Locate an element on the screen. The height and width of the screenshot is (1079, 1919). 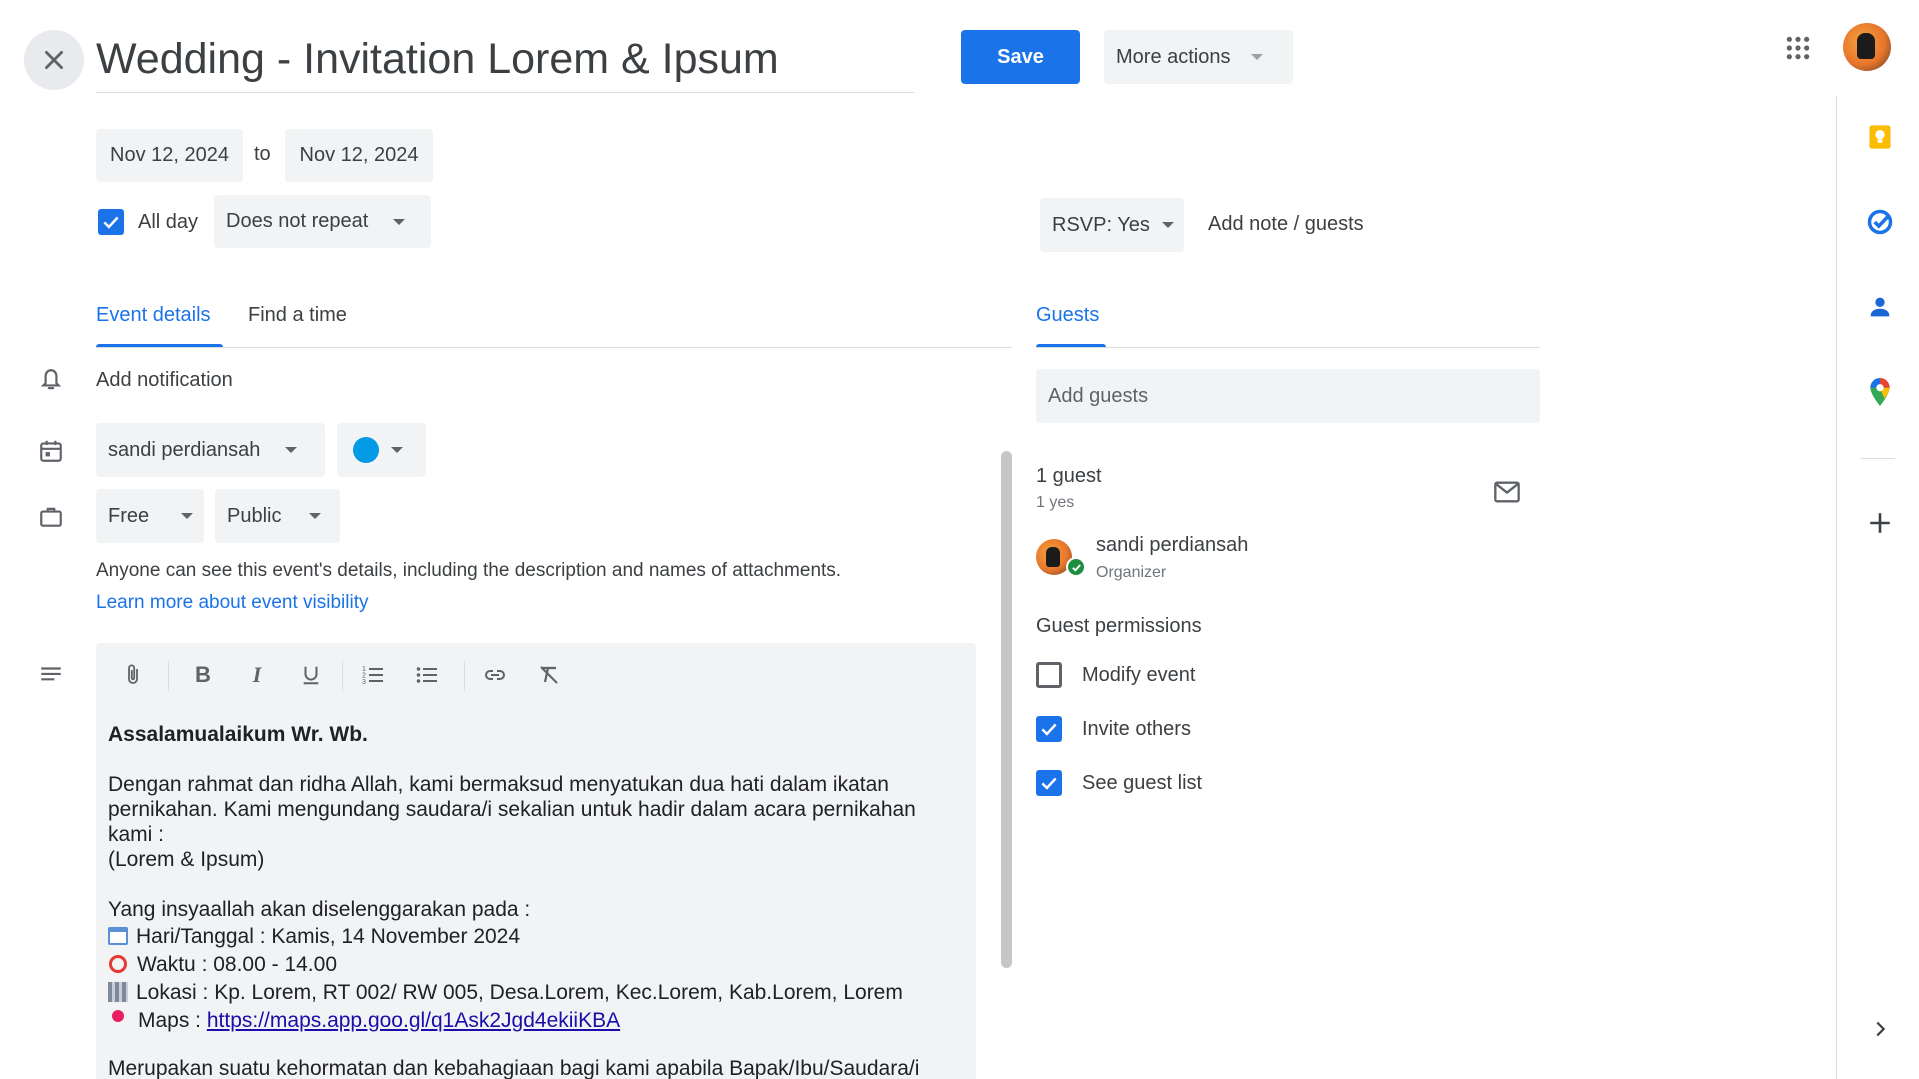
paragraph-line: kami : is located at coordinates (136, 834).